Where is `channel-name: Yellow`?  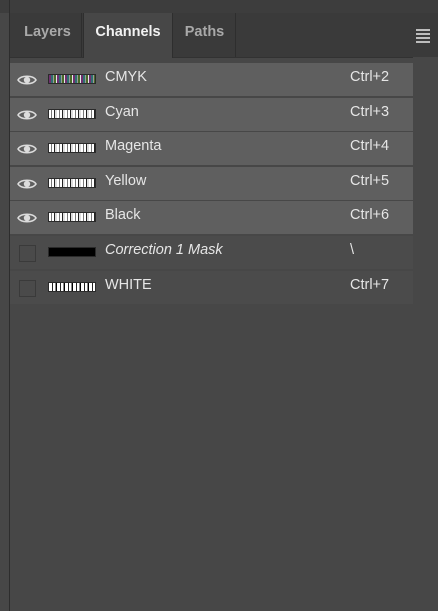
channel-name: Yellow is located at coordinates (126, 180).